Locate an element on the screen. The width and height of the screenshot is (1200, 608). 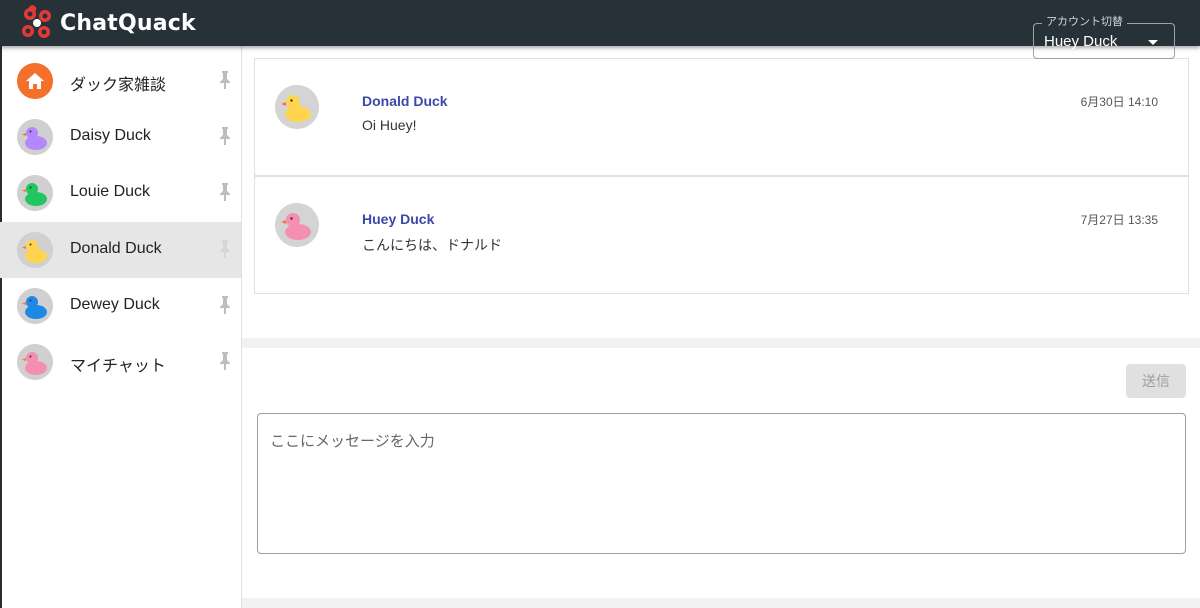
sidebar-item-label: マイチャット is located at coordinates (118, 366).